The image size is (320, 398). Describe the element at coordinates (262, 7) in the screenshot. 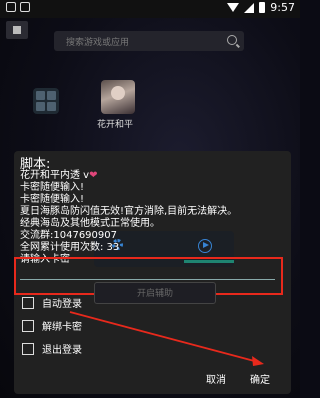

I see `battery-icon` at that location.